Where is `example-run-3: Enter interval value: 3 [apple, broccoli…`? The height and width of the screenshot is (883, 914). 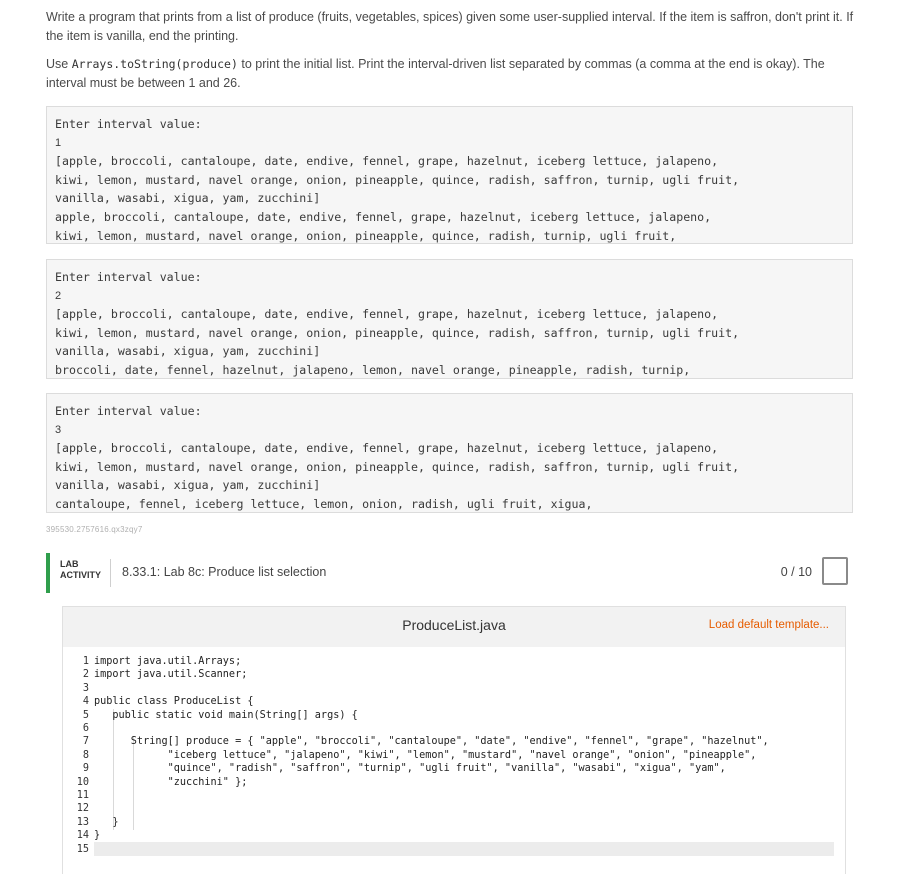
example-run-3: Enter interval value: 3 [apple, broccoli… is located at coordinates (449, 453).